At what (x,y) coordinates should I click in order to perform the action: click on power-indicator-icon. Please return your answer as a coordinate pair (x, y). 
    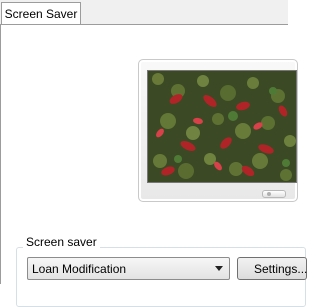
    Looking at the image, I should click on (269, 194).